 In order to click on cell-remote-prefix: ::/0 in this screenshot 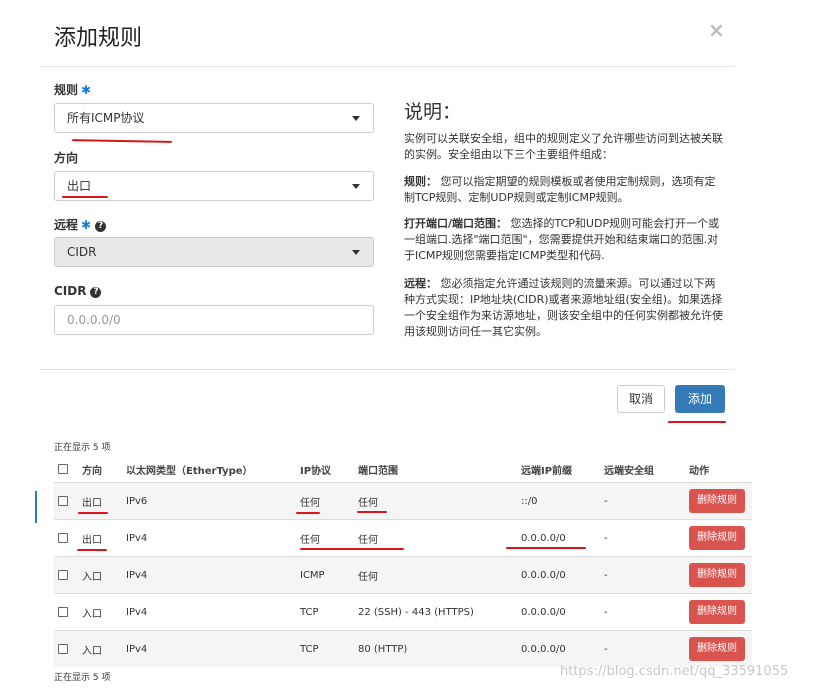, I will do `click(529, 501)`.